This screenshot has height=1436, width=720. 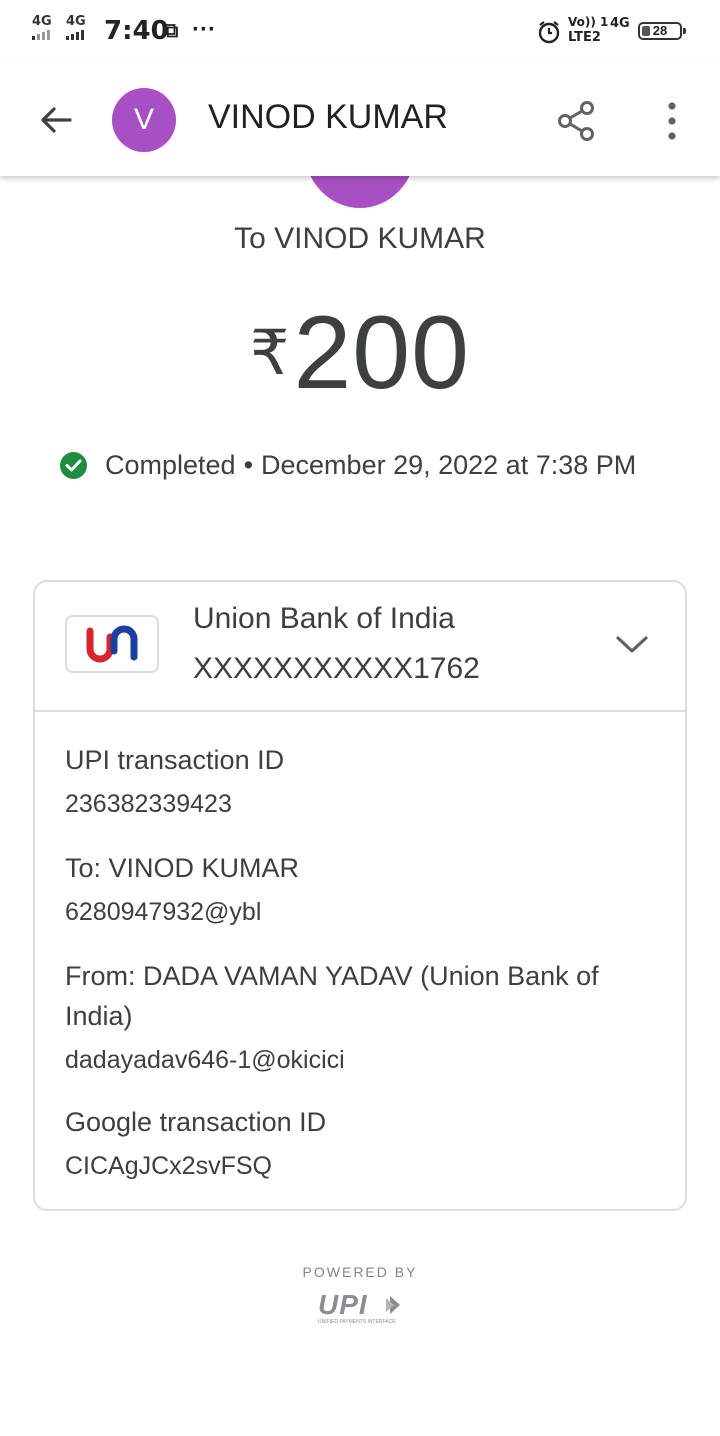 What do you see at coordinates (360, 647) in the screenshot?
I see `bank-account-row: Union Bank of India XXXXXXXXXXX1762` at bounding box center [360, 647].